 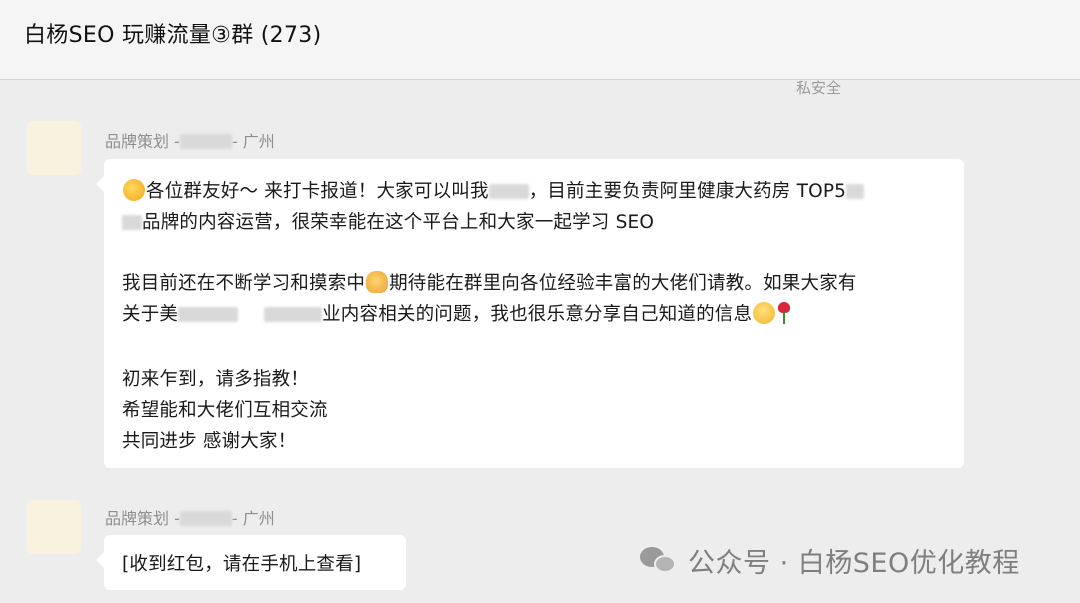 What do you see at coordinates (150, 314) in the screenshot?
I see `message-text: 关于美` at bounding box center [150, 314].